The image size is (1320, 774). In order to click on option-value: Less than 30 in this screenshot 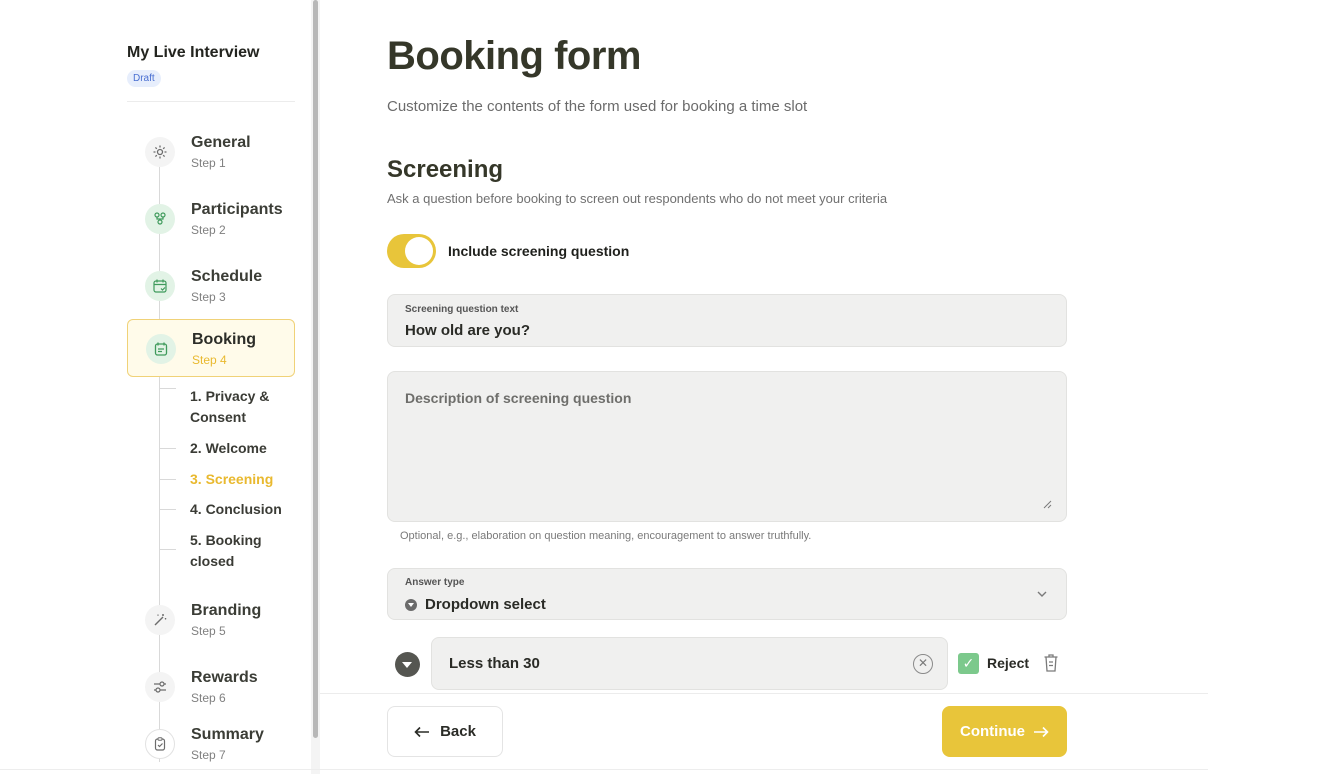, I will do `click(494, 663)`.